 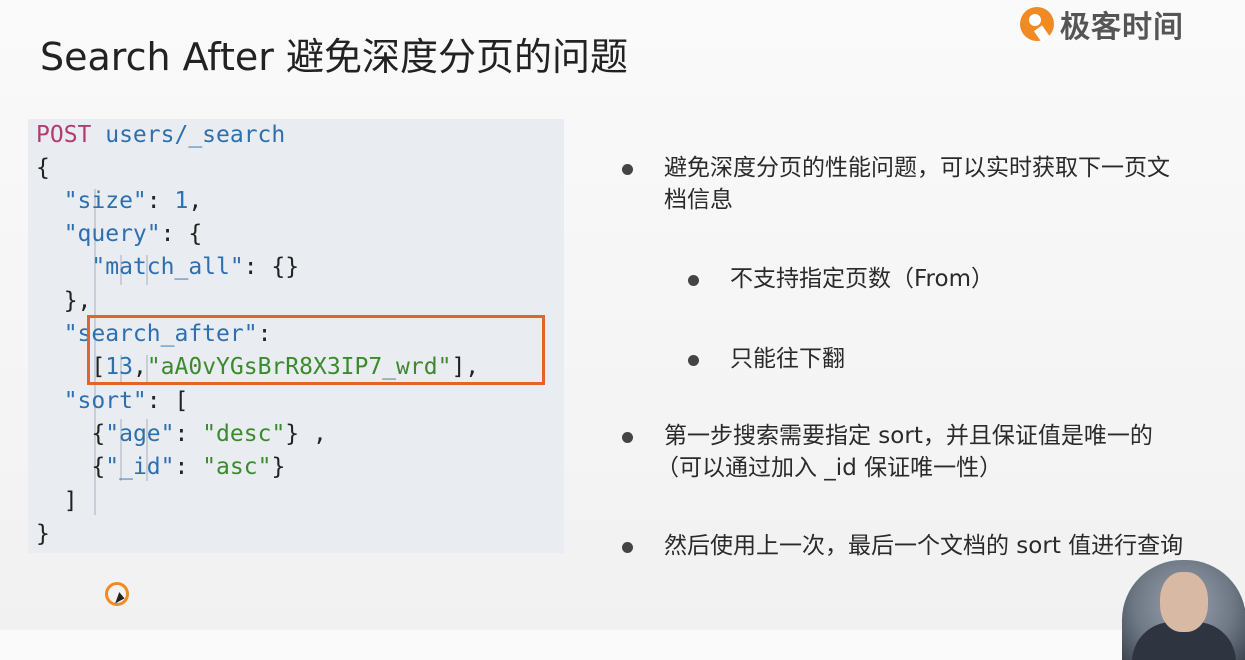 What do you see at coordinates (140, 434) in the screenshot?
I see `code-token: "age"` at bounding box center [140, 434].